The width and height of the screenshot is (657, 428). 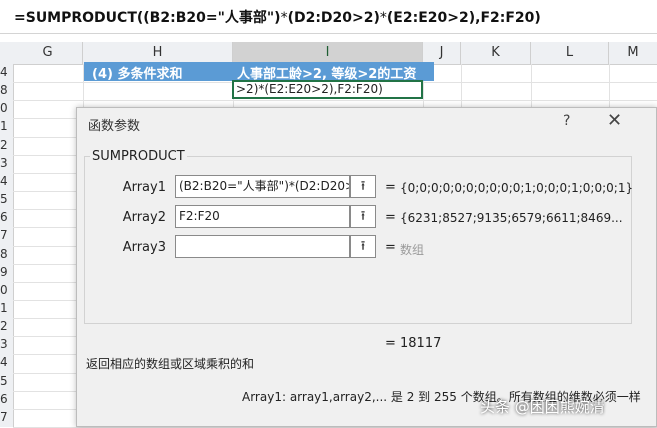 What do you see at coordinates (542, 407) in the screenshot?
I see `watermark: 头条 @困困熊婉清` at bounding box center [542, 407].